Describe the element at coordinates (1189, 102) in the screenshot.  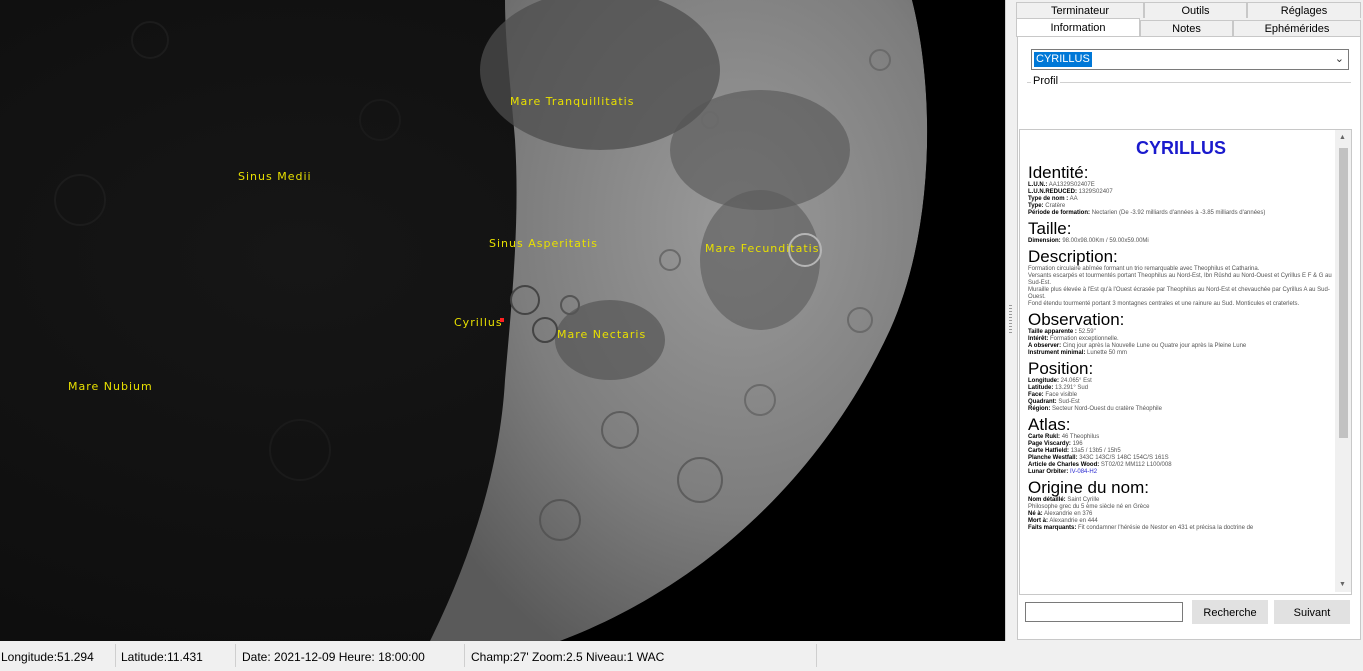
I see `profil-group: Profil` at that location.